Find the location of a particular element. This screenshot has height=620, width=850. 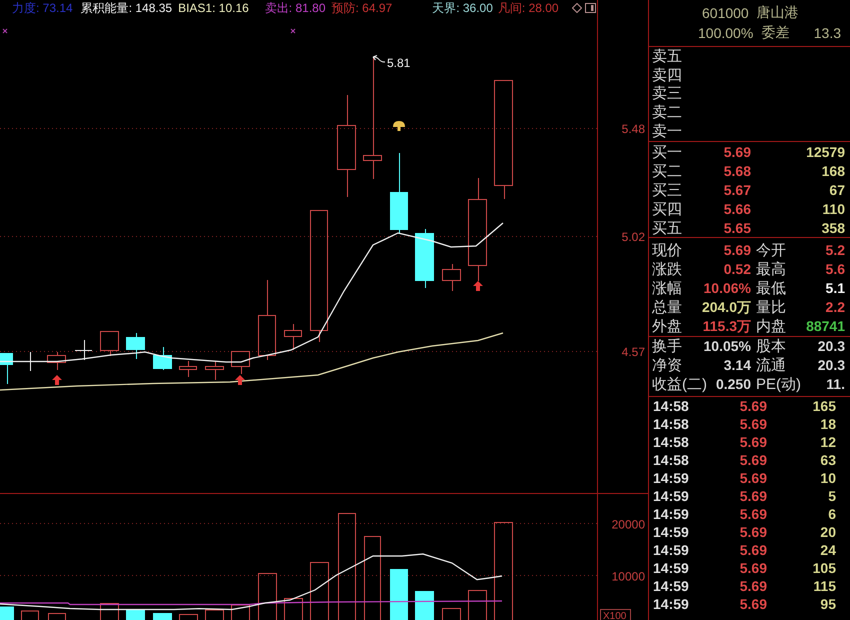

bid-volume: 358 is located at coordinates (833, 228).